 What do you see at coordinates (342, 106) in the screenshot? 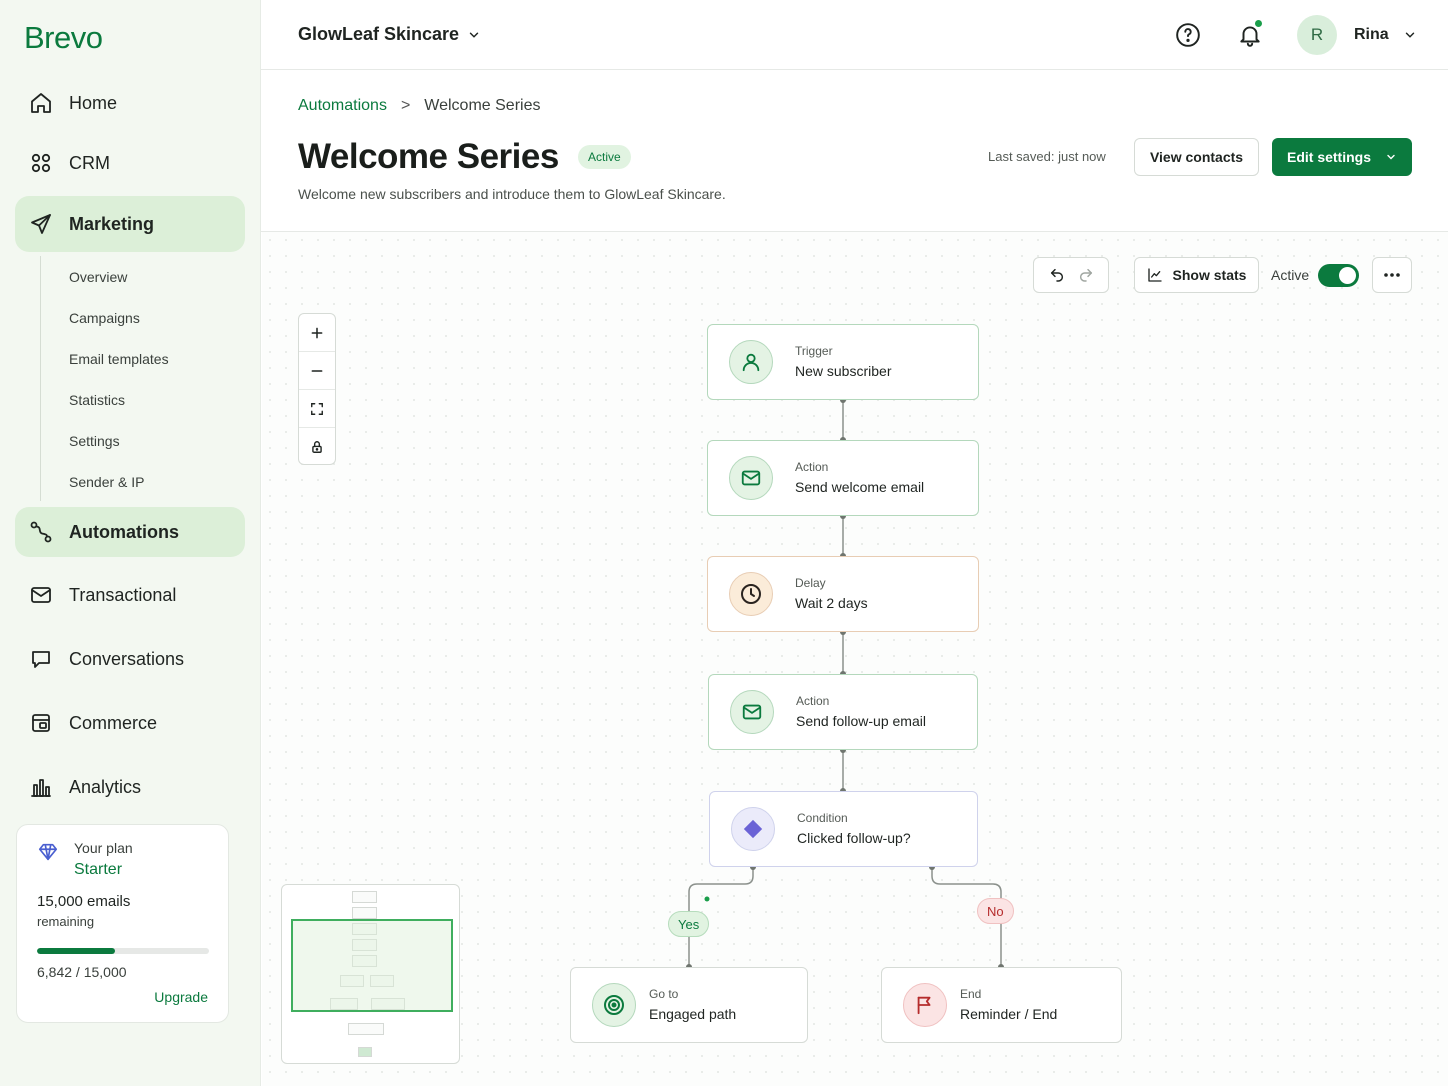
I see `breadcrumb-automations: Automations` at bounding box center [342, 106].